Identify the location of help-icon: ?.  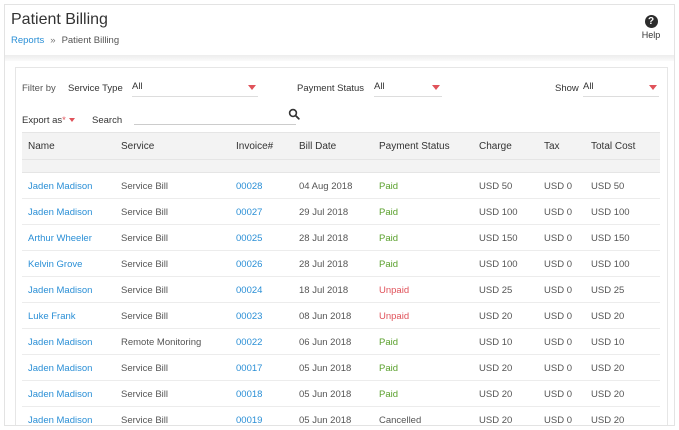
(651, 21).